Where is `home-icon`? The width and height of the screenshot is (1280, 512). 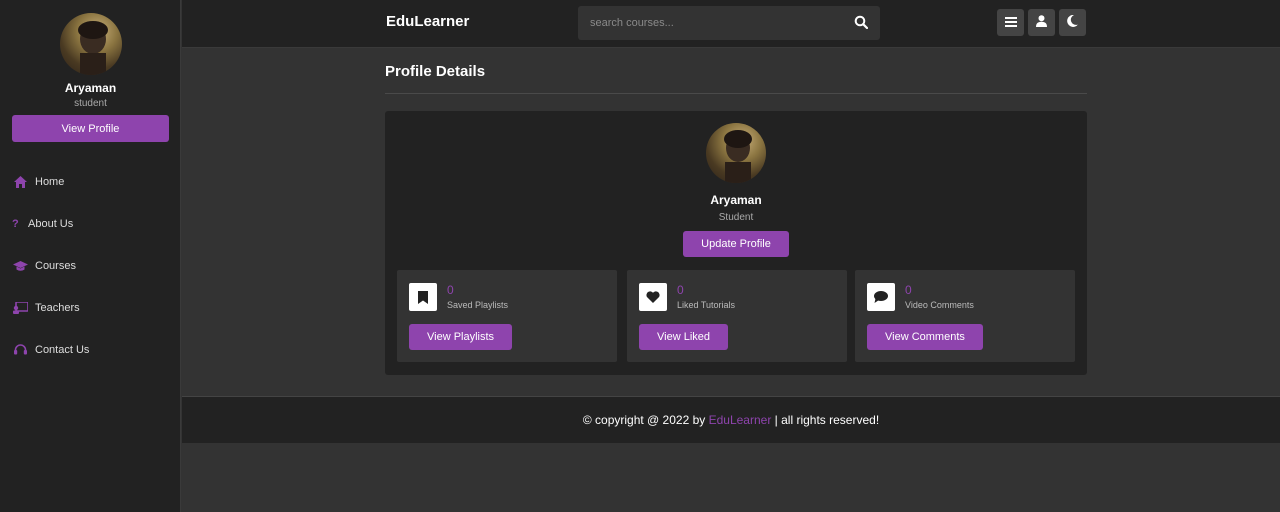
home-icon is located at coordinates (20, 182).